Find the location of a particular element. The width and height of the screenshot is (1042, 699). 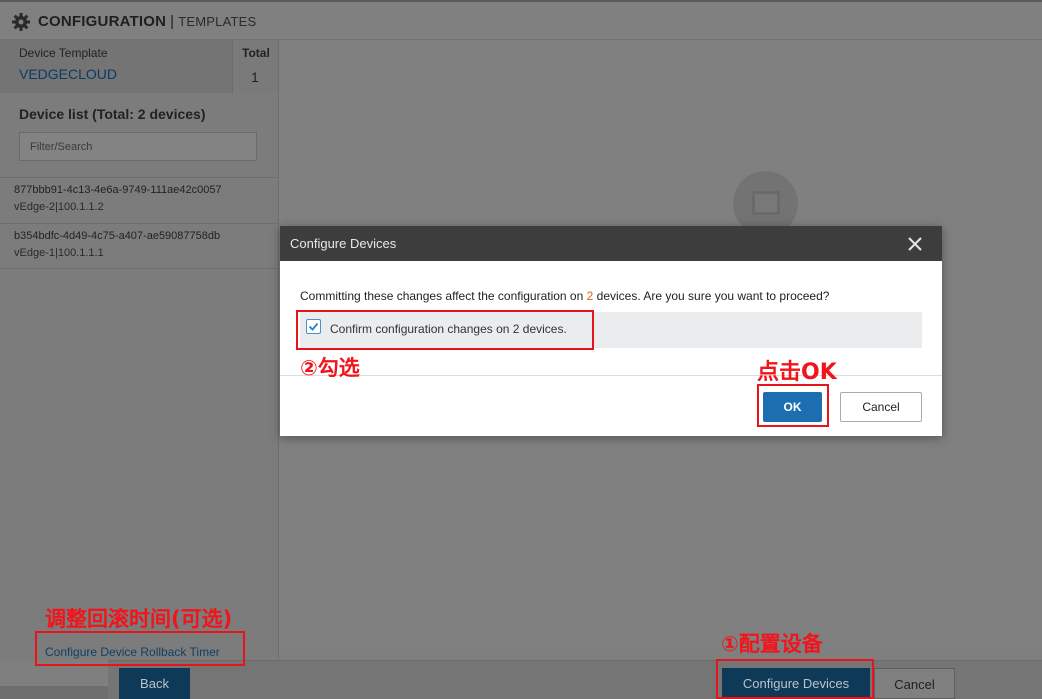

page-title-main: CONFIGURATION is located at coordinates (102, 21).